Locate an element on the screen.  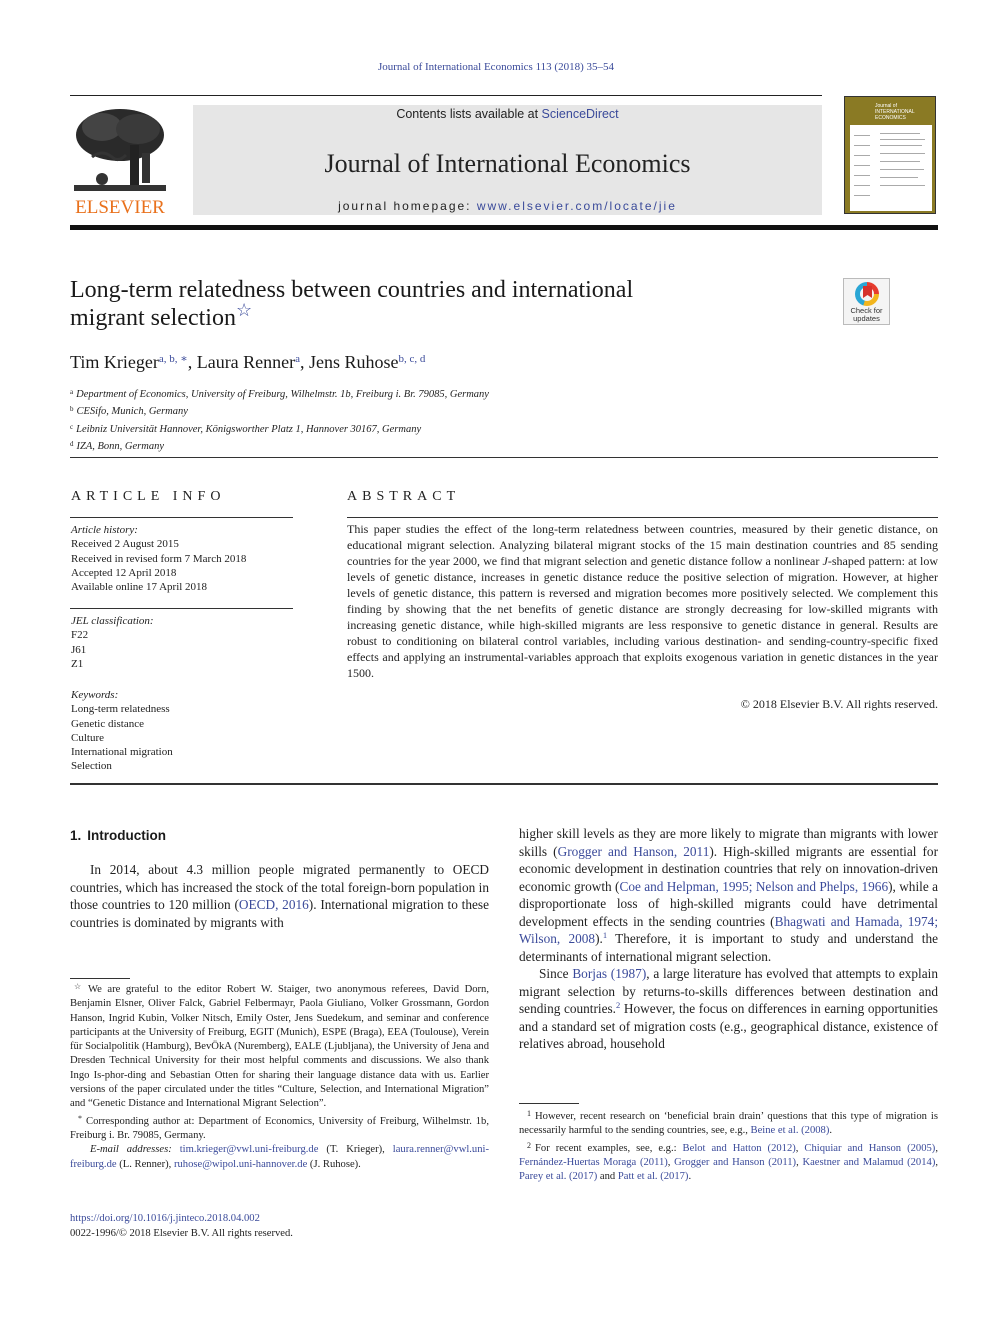
asterisk-icon: * is located at coordinates (80, 1118).